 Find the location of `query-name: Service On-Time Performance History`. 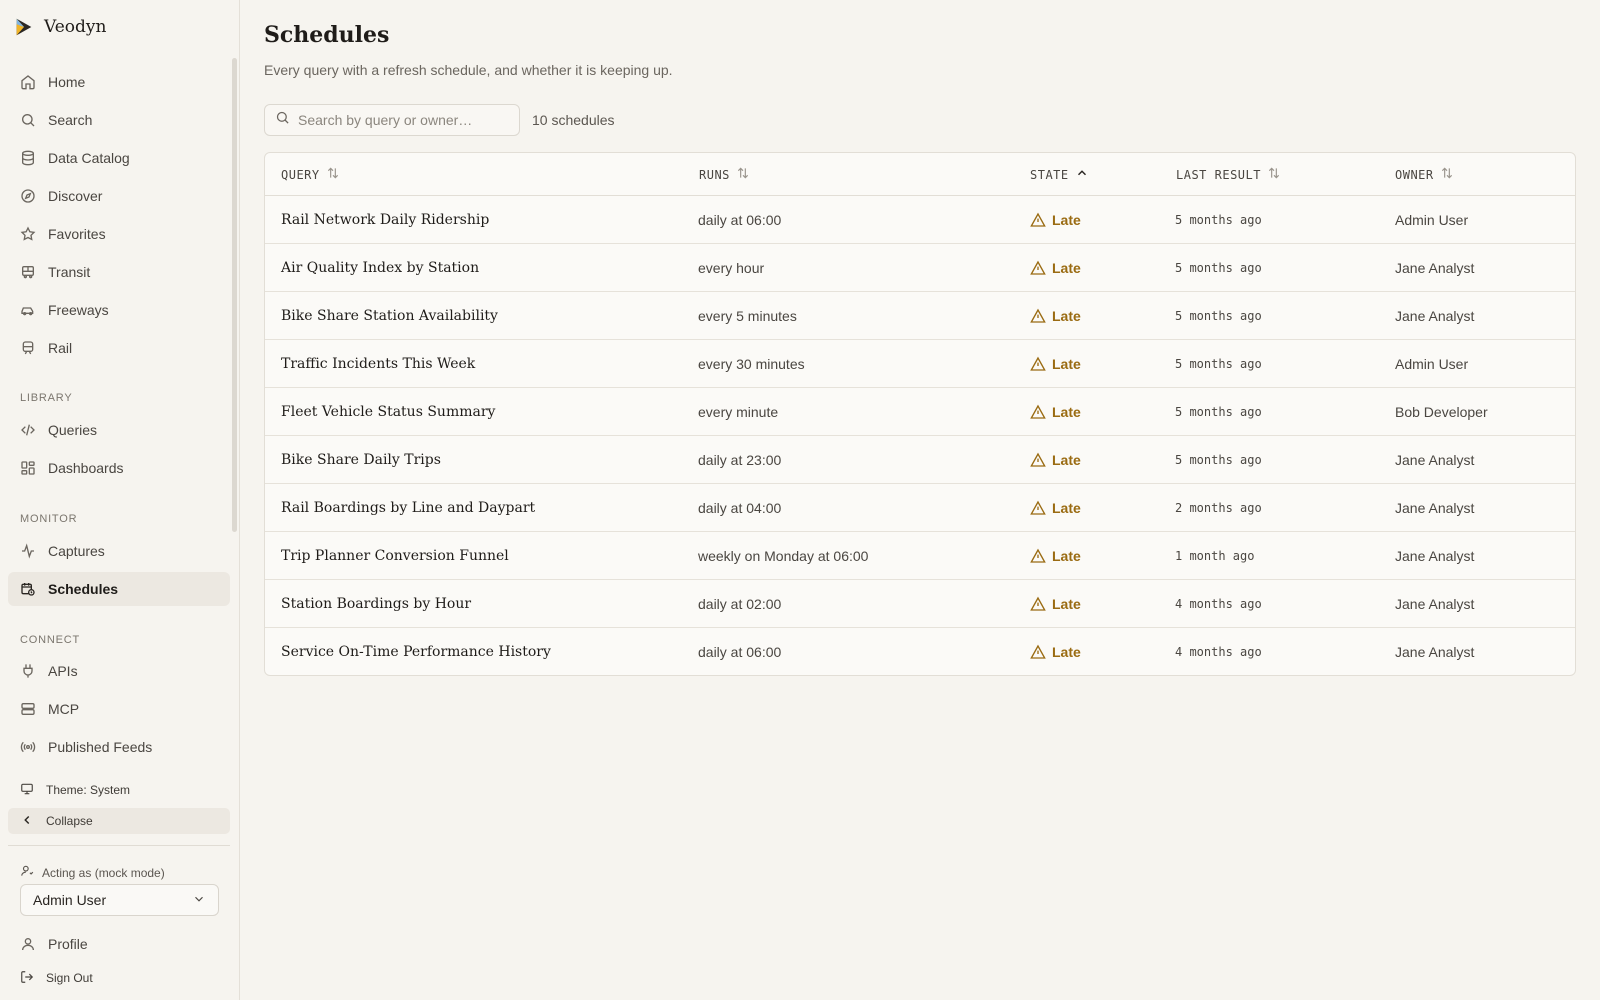

query-name: Service On-Time Performance History is located at coordinates (416, 651).